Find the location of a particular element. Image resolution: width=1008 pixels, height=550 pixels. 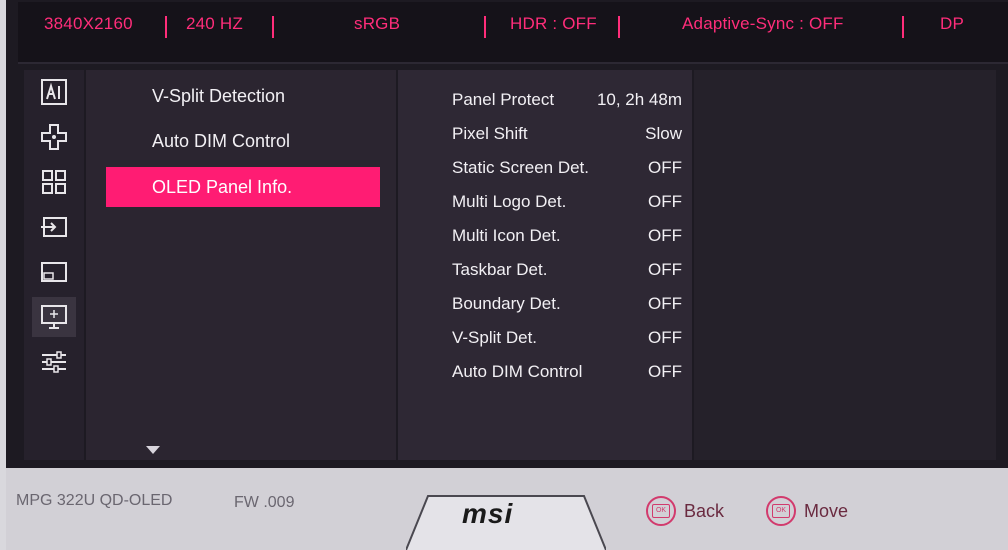

info-row-pixel-shift: Pixel Shift Slow is located at coordinates (545, 135).